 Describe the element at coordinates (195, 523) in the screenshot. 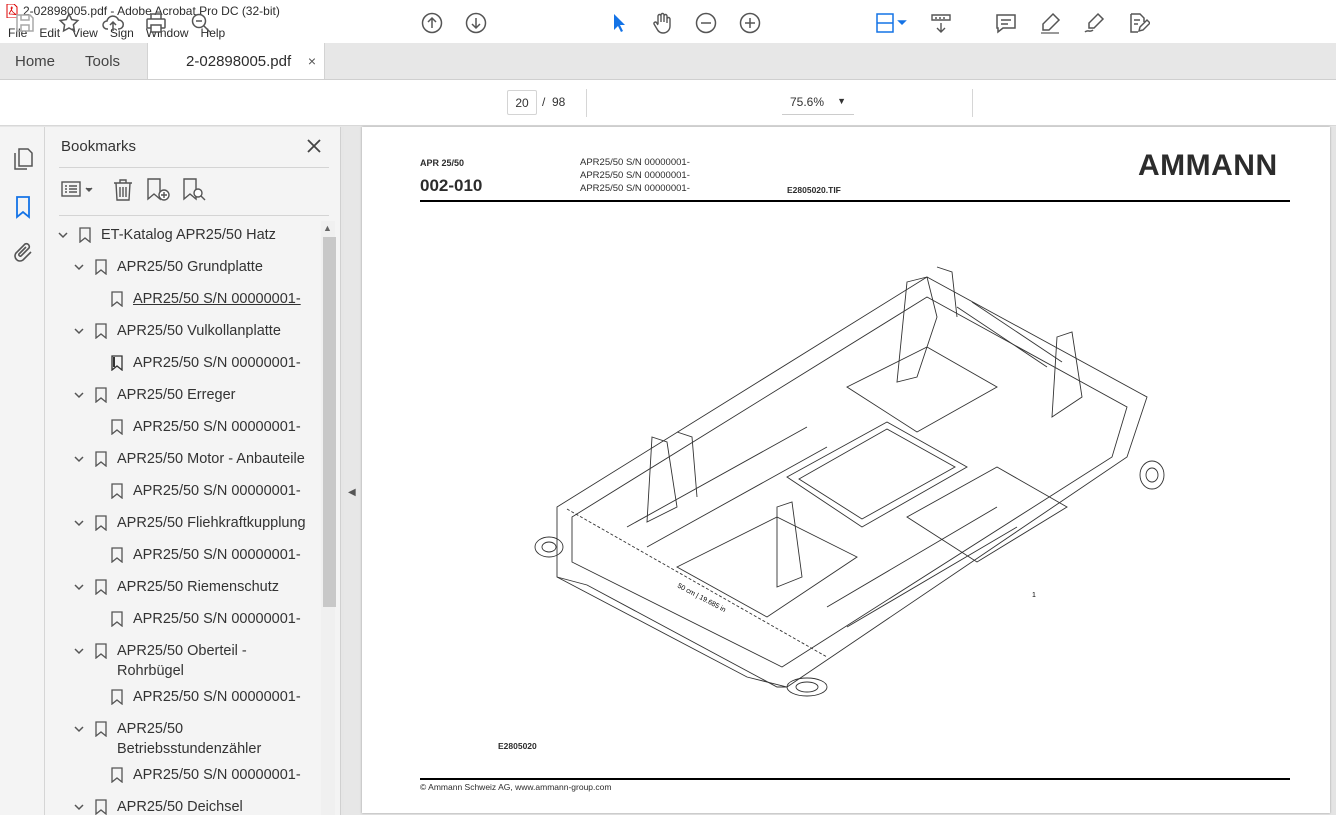

I see `bookmark-item: APR25/50 Fliehkraftkupplung` at that location.